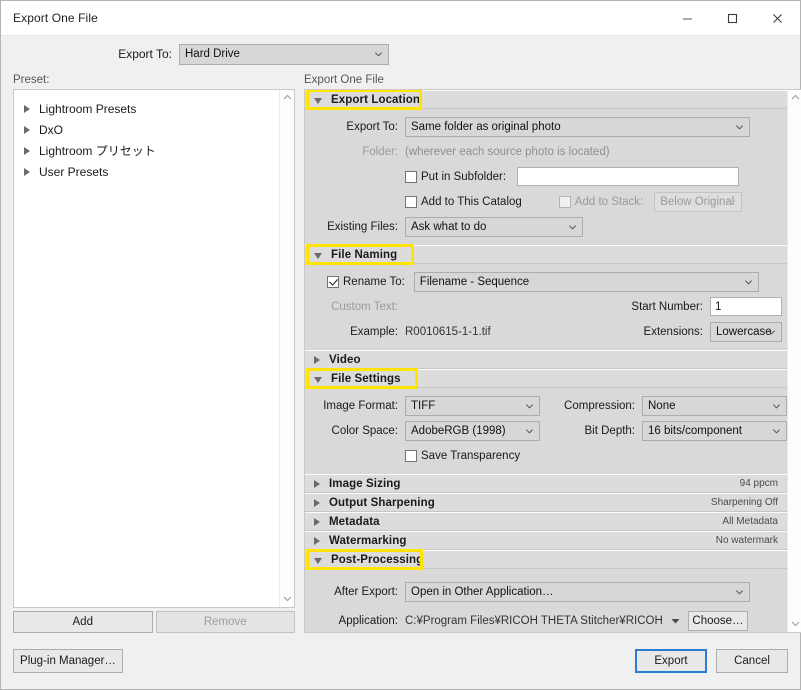  Describe the element at coordinates (675, 621) in the screenshot. I see `dropdown-caret-icon` at that location.